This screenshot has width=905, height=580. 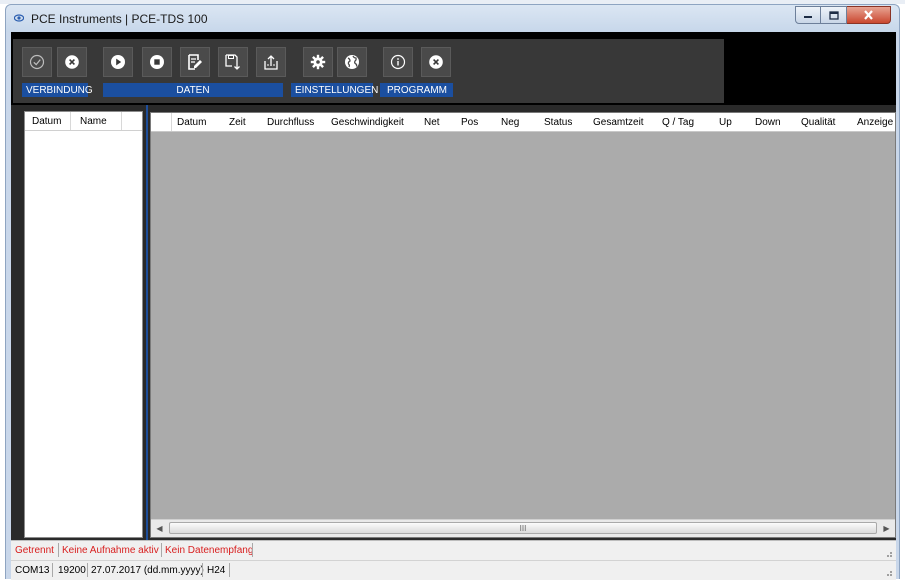 I want to click on scroll-left-button: ◀, so click(x=159, y=528).